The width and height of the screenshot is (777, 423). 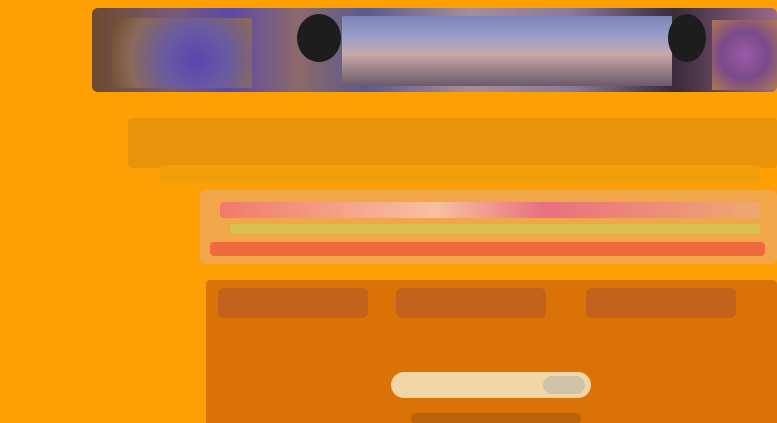 What do you see at coordinates (182, 53) in the screenshot?
I see `banner-left-image` at bounding box center [182, 53].